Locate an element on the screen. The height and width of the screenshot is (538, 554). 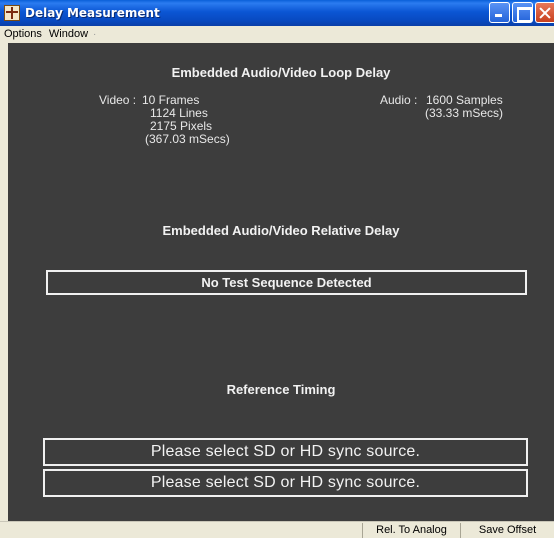
relative-delay-heading: Embedded Audio/Video Relative Delay is located at coordinates (281, 230).